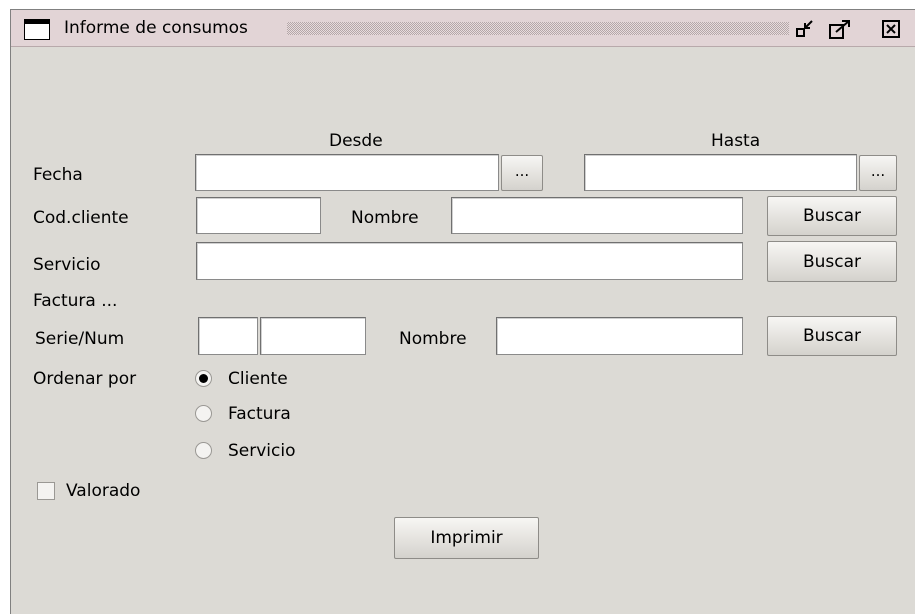 The image size is (916, 614). I want to click on service-label: Servicio, so click(67, 265).